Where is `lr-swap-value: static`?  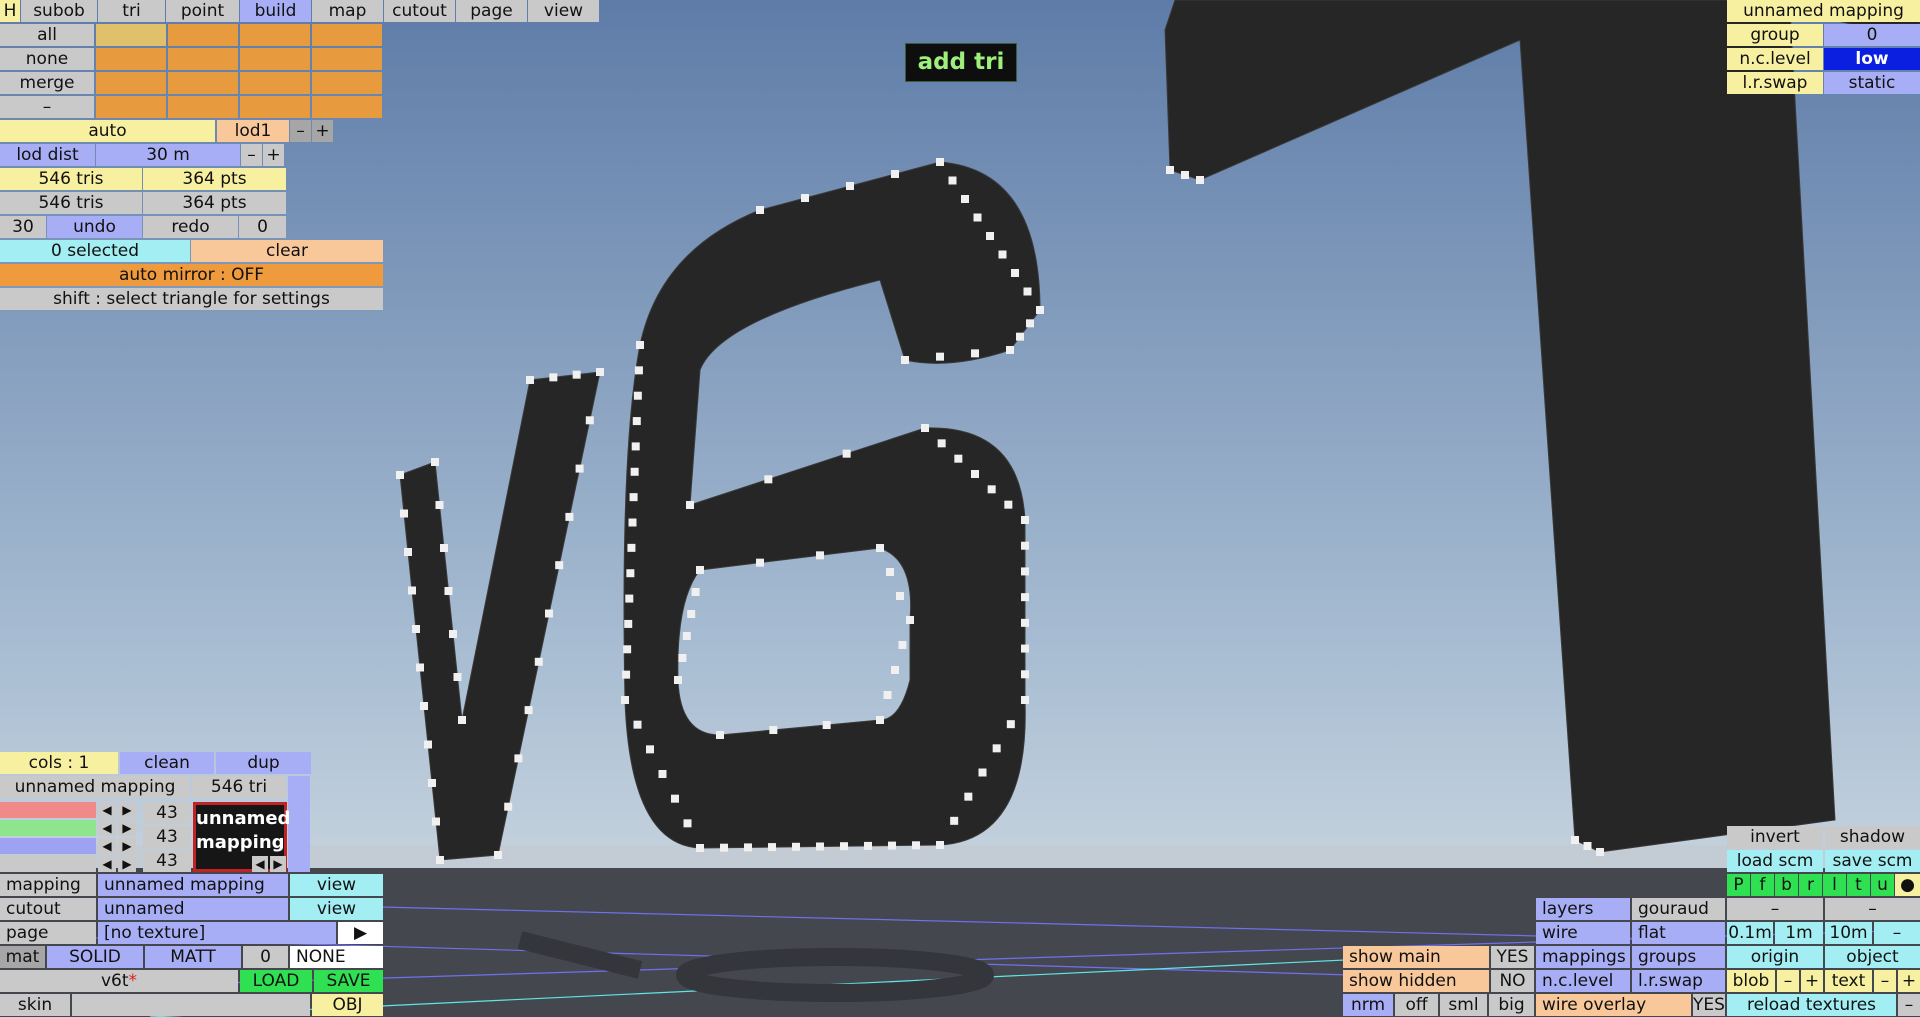 lr-swap-value: static is located at coordinates (1872, 83).